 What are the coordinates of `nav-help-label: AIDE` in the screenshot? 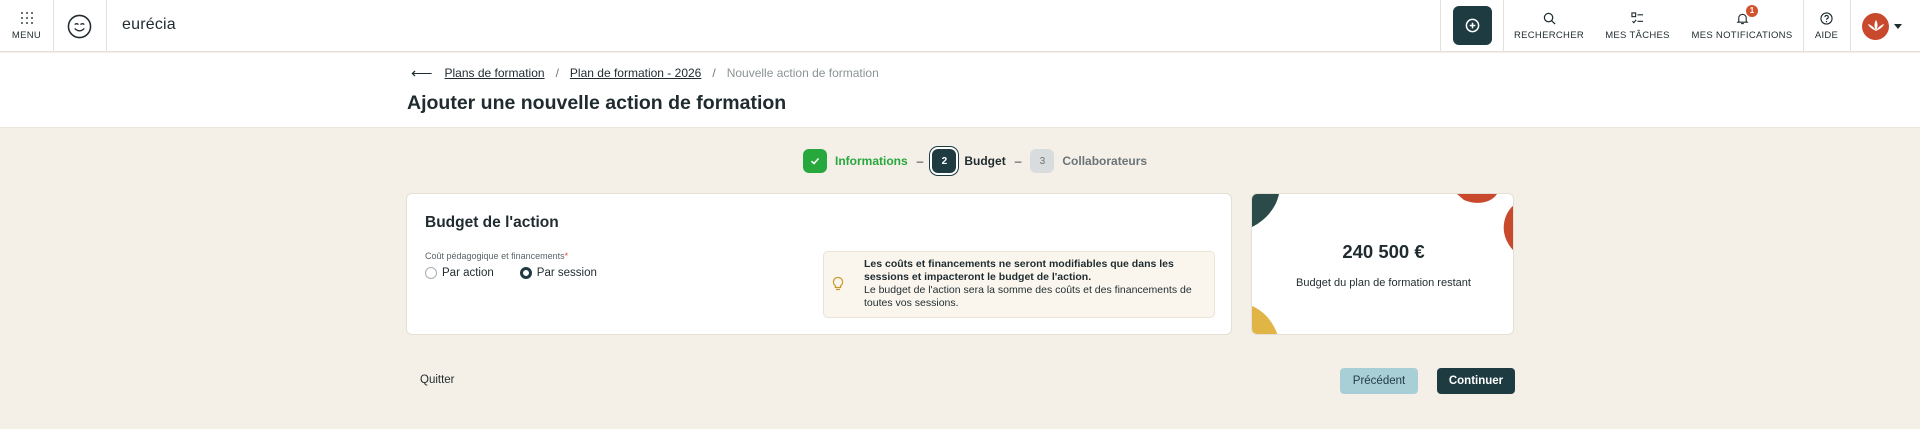 It's located at (1826, 35).